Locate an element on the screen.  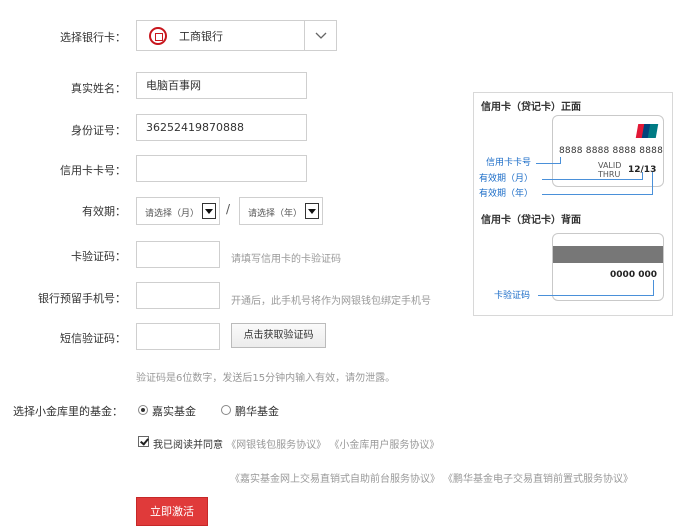
expiry-year-select: 请选择（年） is located at coordinates (281, 211).